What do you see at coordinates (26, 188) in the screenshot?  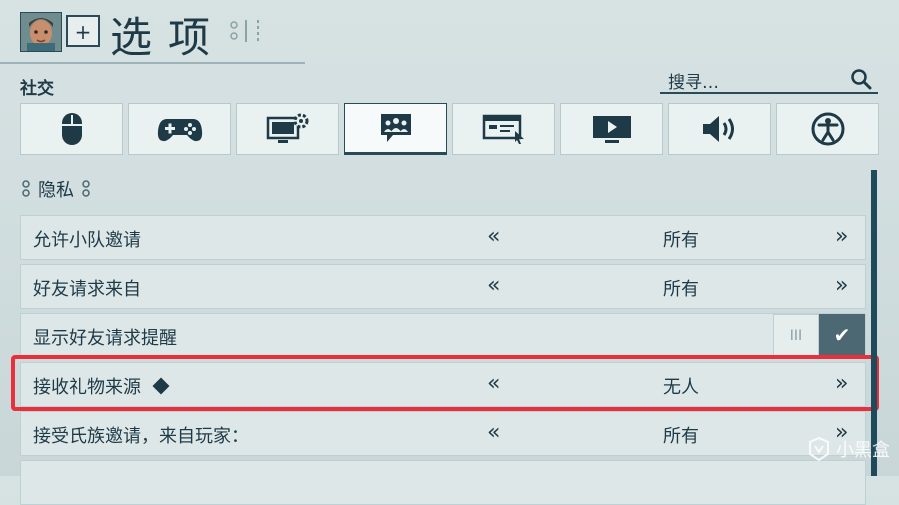 I see `section-decoration-left-icon` at bounding box center [26, 188].